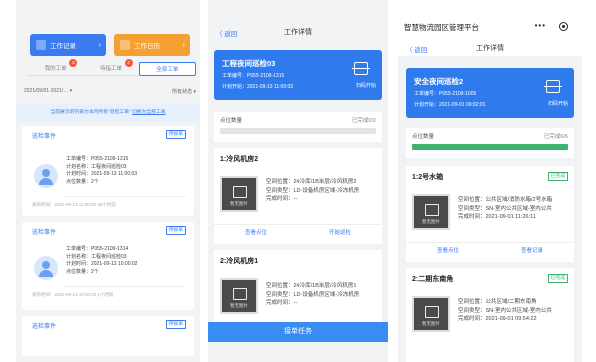 The height and width of the screenshot is (362, 596). Describe the element at coordinates (445, 94) in the screenshot. I see `order-number: 工单编号：P055-2109-1005` at that location.